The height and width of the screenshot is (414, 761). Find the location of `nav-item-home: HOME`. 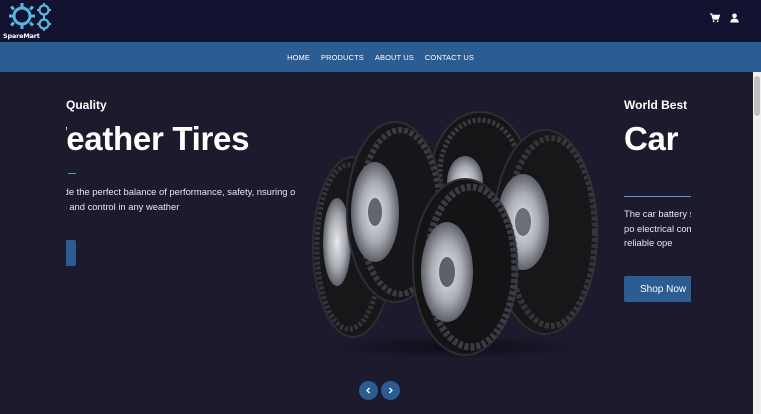

nav-item-home: HOME is located at coordinates (298, 57).